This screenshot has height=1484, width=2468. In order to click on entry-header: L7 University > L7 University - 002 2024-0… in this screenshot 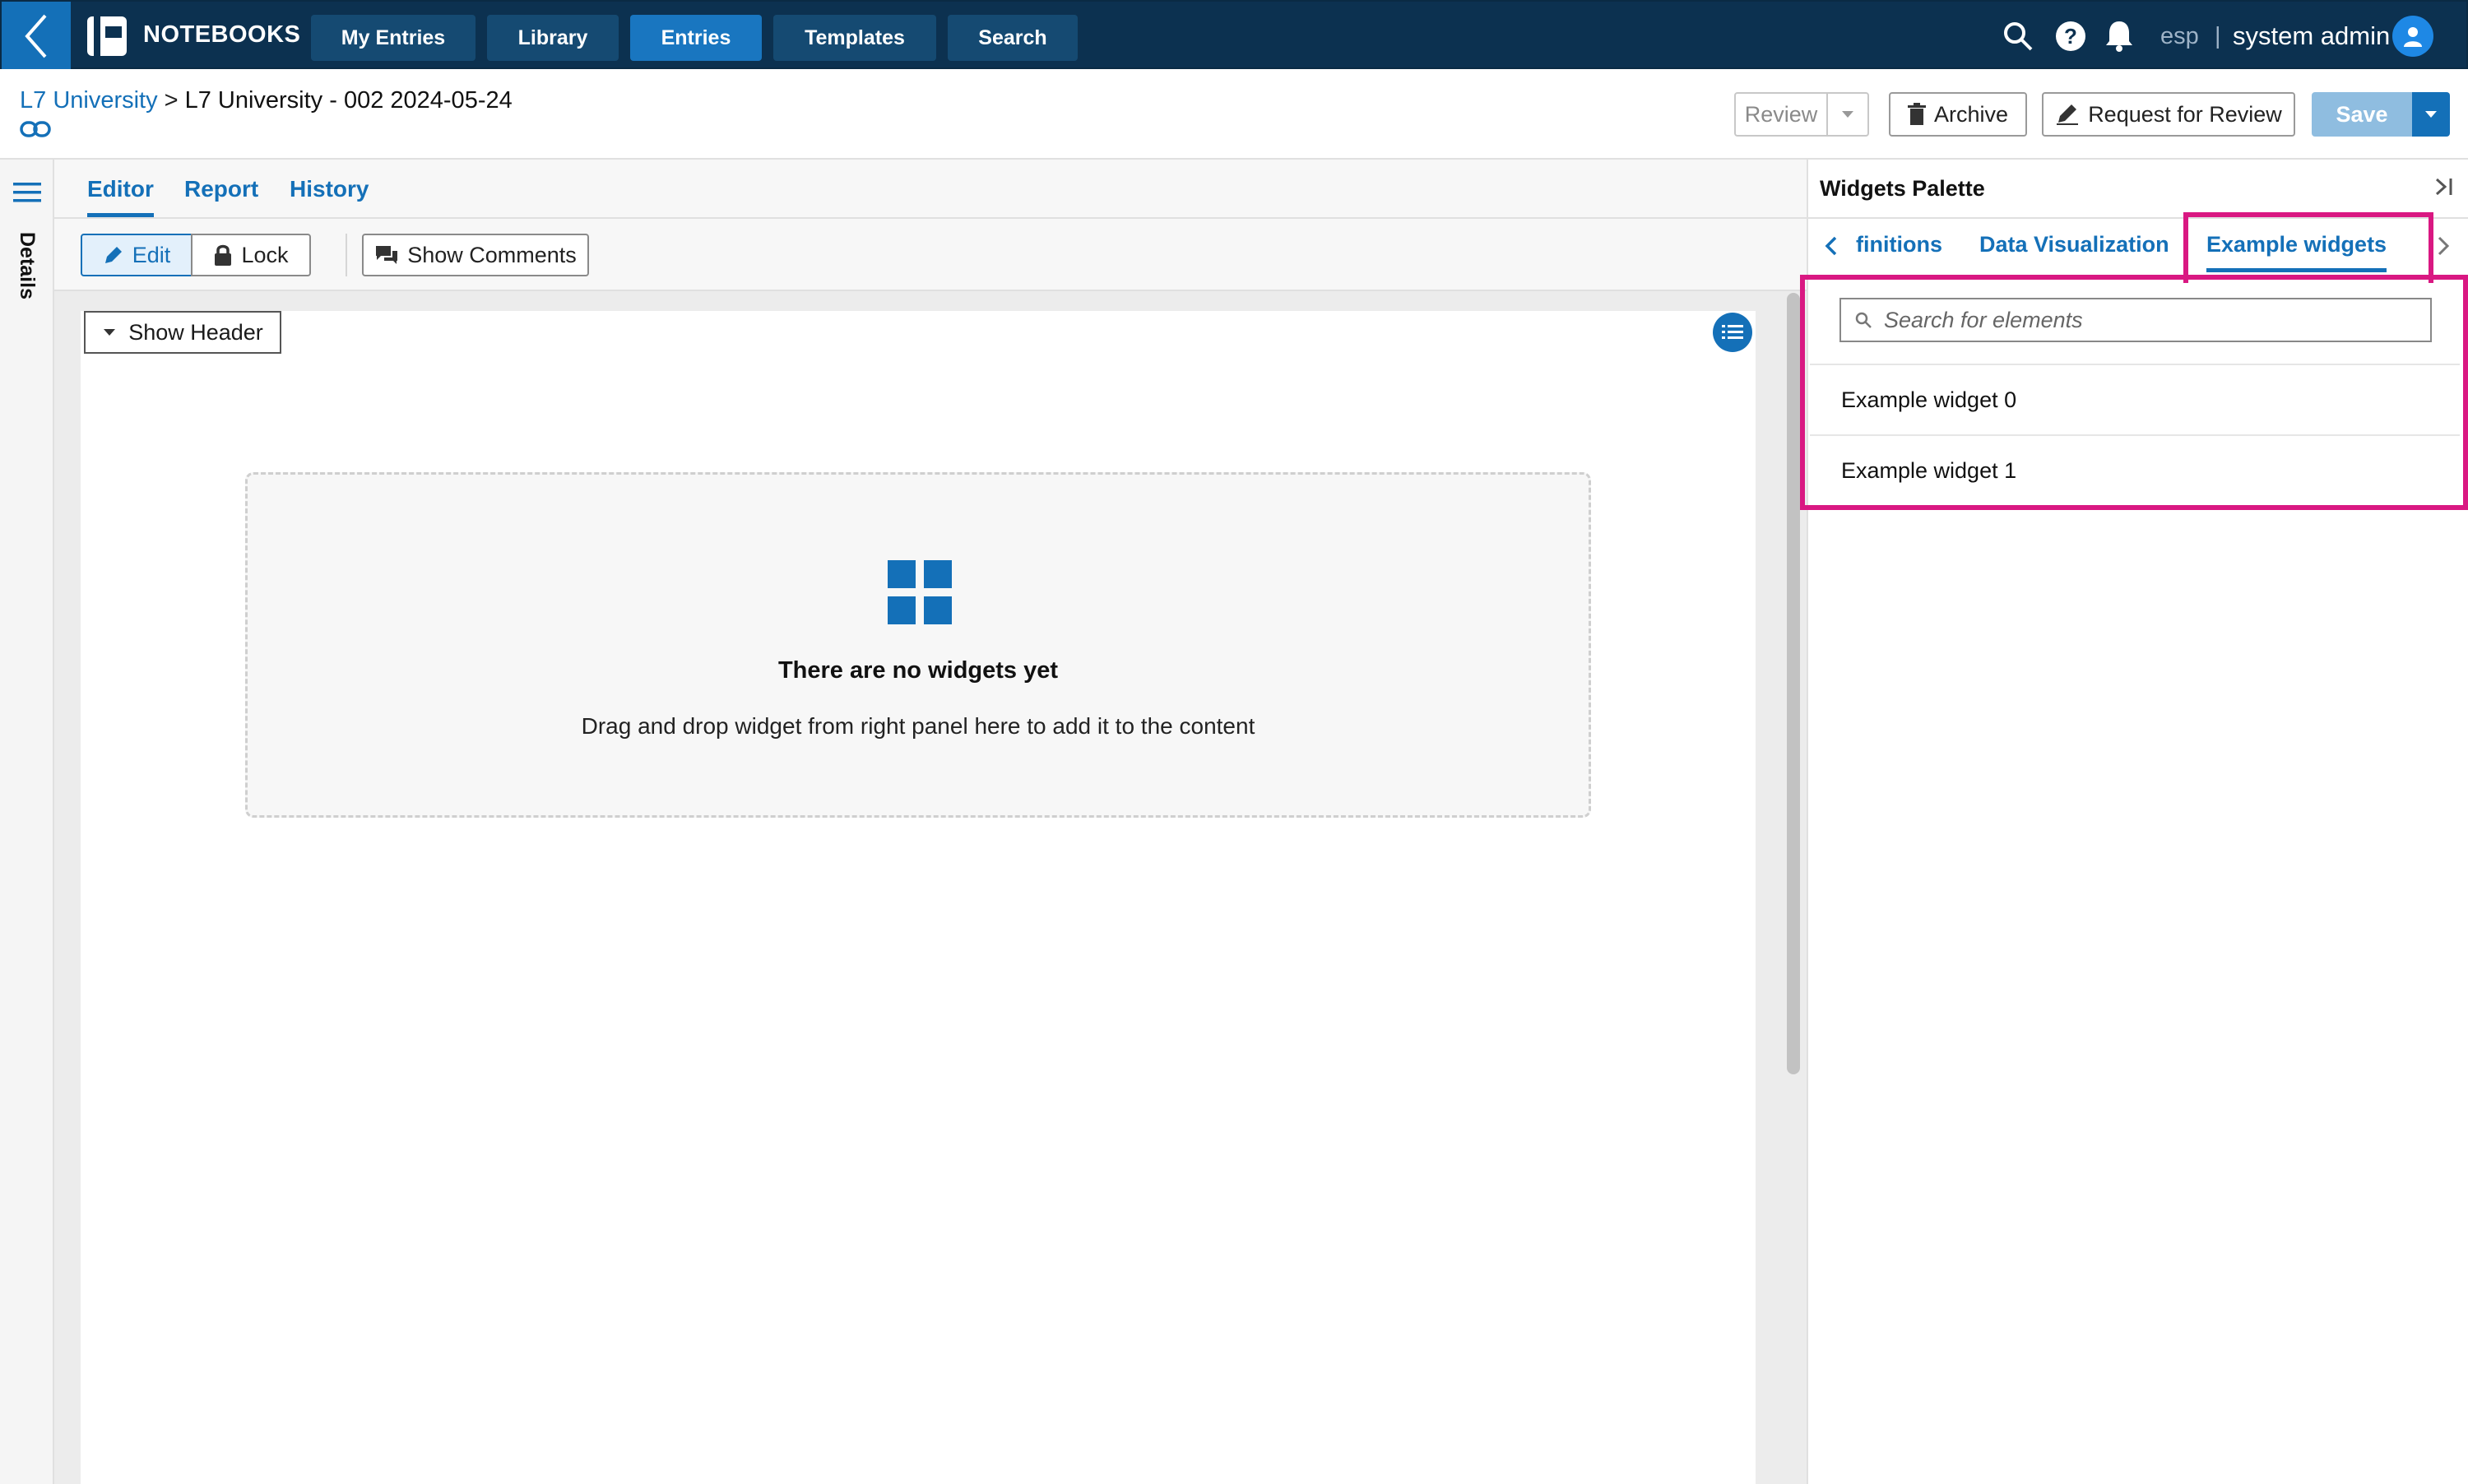, I will do `click(1234, 115)`.